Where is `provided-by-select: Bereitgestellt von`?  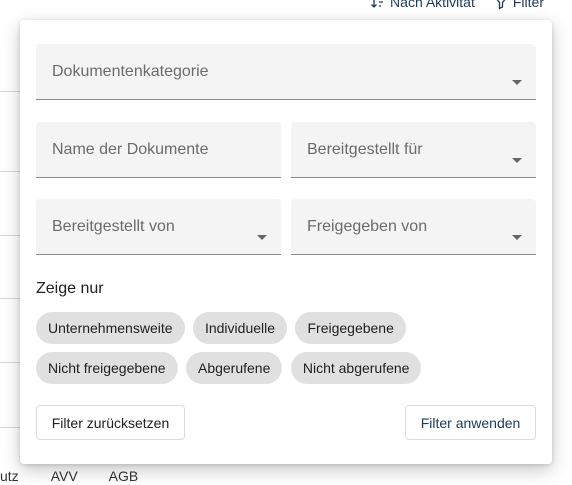 provided-by-select: Bereitgestellt von is located at coordinates (158, 227).